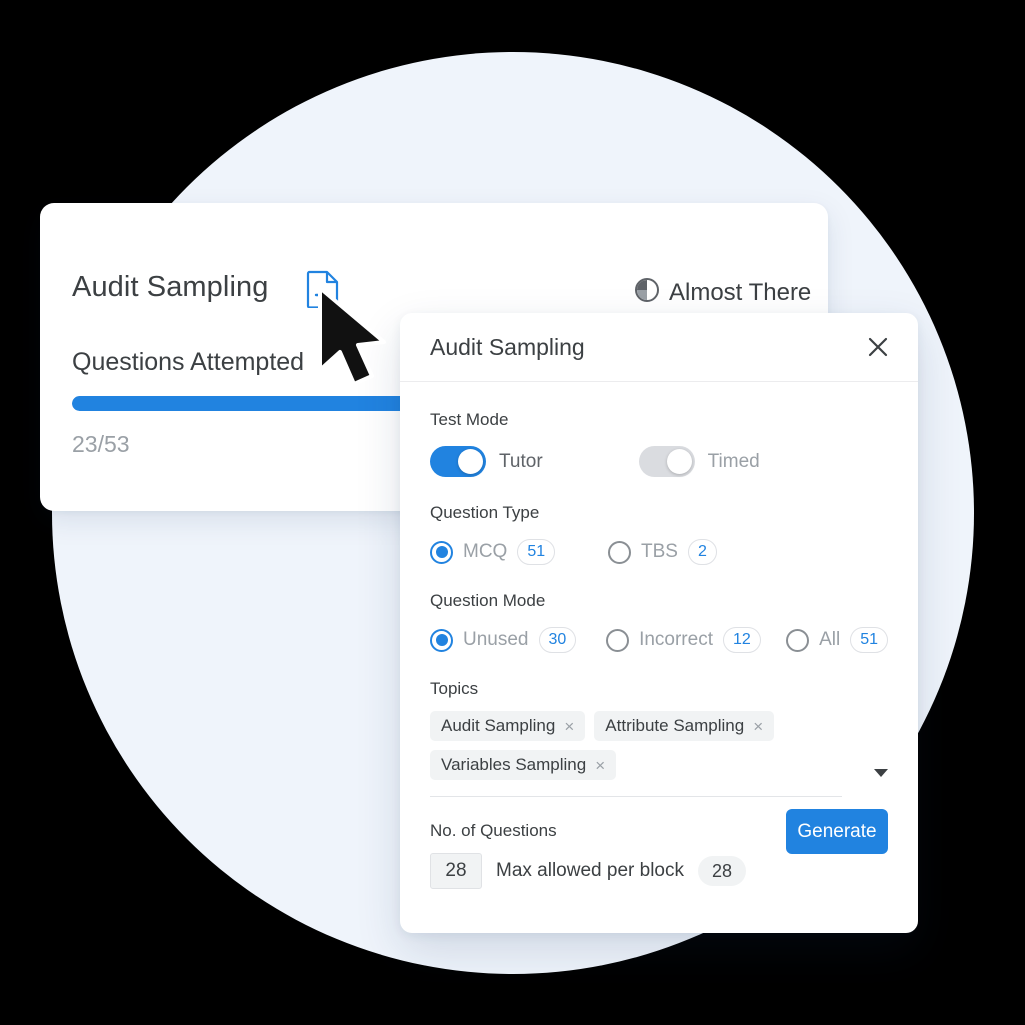 The image size is (1025, 1025). What do you see at coordinates (507, 346) in the screenshot?
I see `modal-title: Audit Sampling` at bounding box center [507, 346].